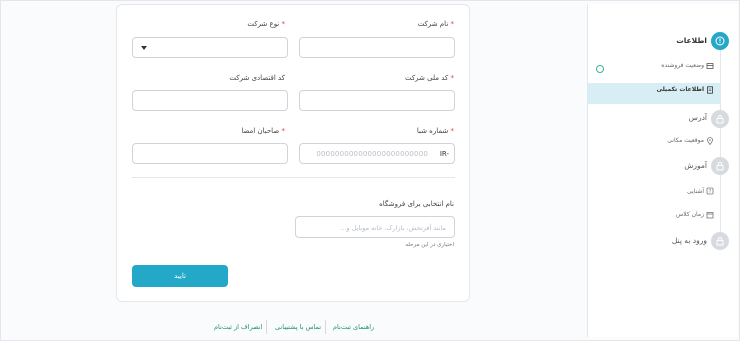  I want to click on sidebar-item-intro: آشنایی, so click(695, 191).